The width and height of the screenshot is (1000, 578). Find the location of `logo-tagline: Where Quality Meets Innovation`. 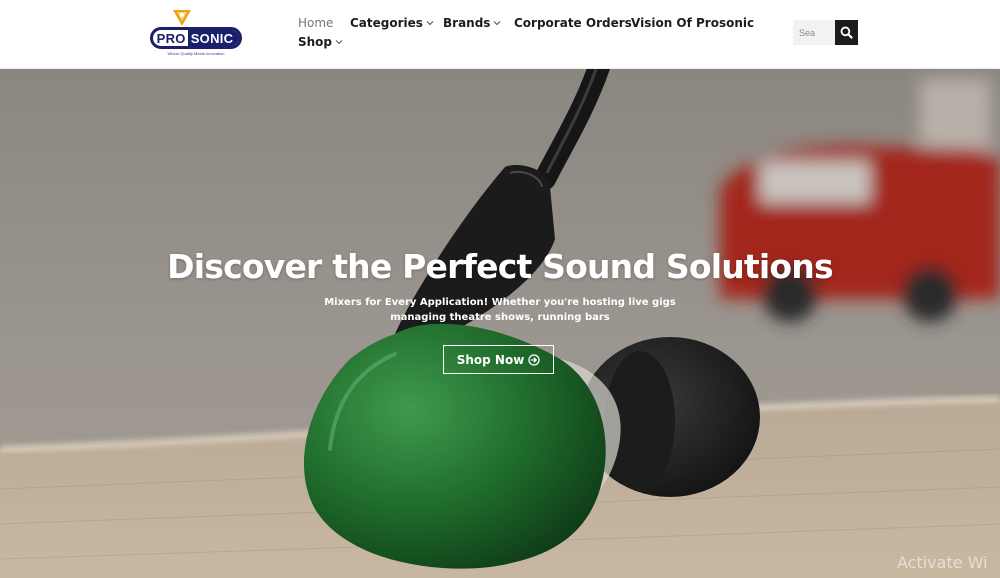

logo-tagline: Where Quality Meets Innovation is located at coordinates (196, 53).